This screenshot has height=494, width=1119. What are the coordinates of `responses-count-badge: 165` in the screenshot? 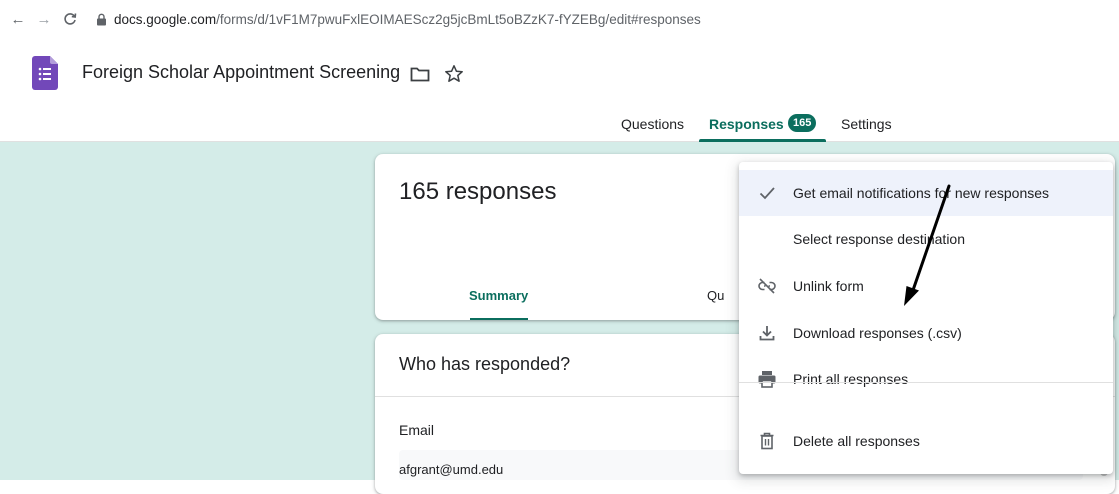 It's located at (802, 123).